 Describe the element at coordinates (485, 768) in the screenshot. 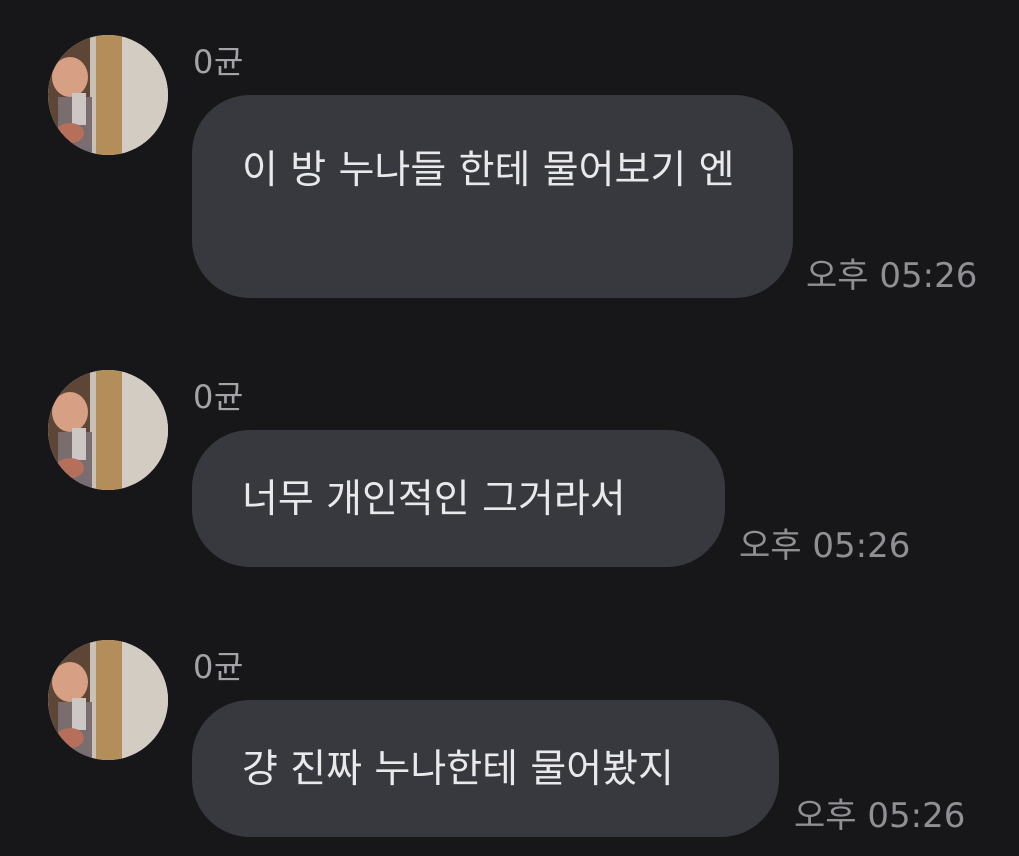

I see `message-bubble: 걍 진짜 누나한테 물어봤지` at that location.